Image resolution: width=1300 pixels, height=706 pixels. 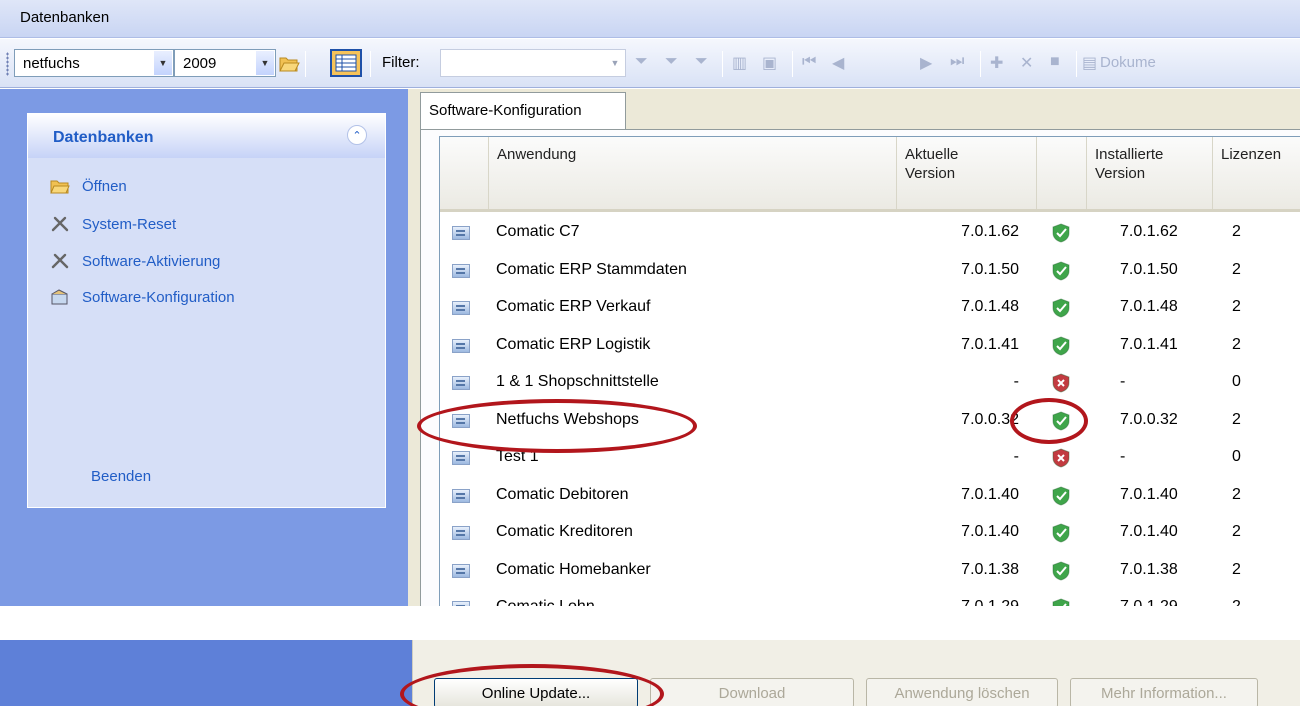 What do you see at coordinates (926, 63) in the screenshot?
I see `next-record-icon: ▶` at bounding box center [926, 63].